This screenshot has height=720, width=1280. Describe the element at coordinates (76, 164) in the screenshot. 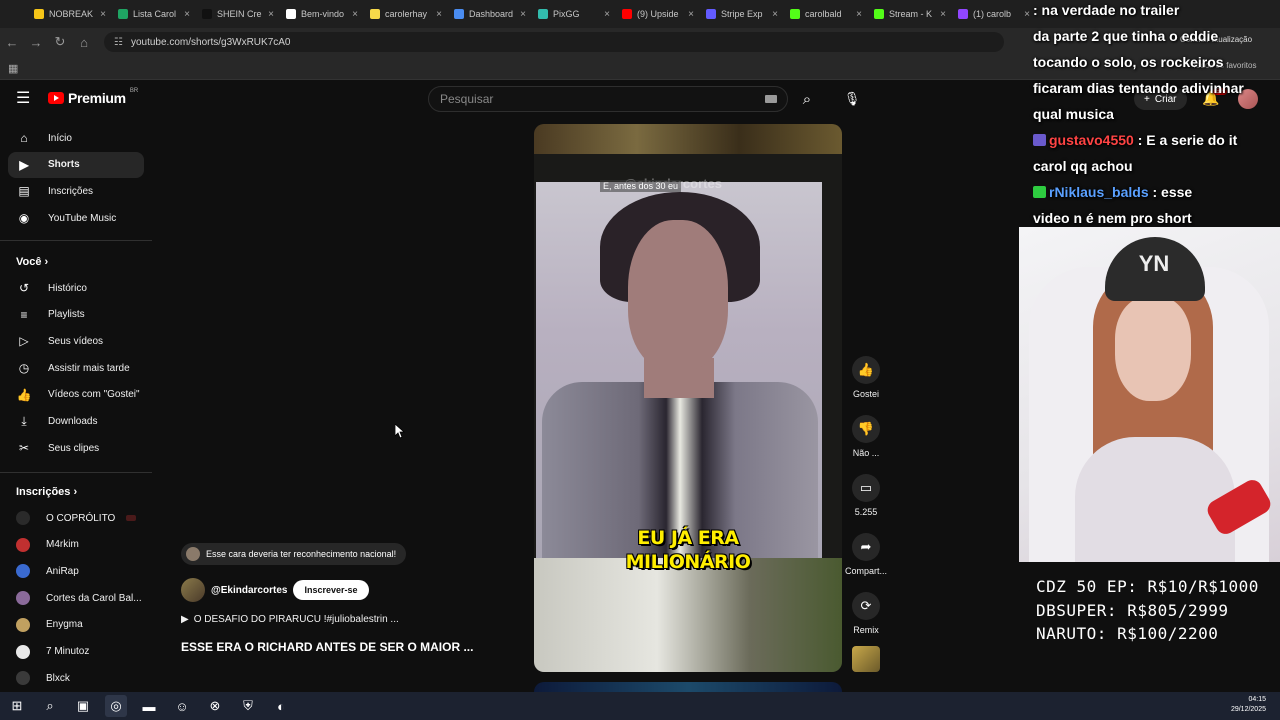

I see `sidebar-item: ▶ Shorts` at that location.